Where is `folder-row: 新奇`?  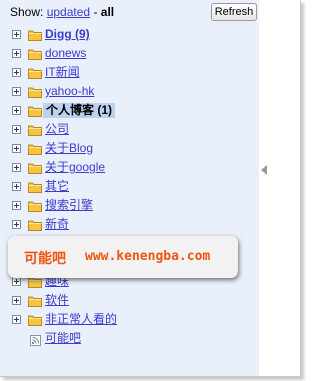 folder-row: 新奇 is located at coordinates (129, 224).